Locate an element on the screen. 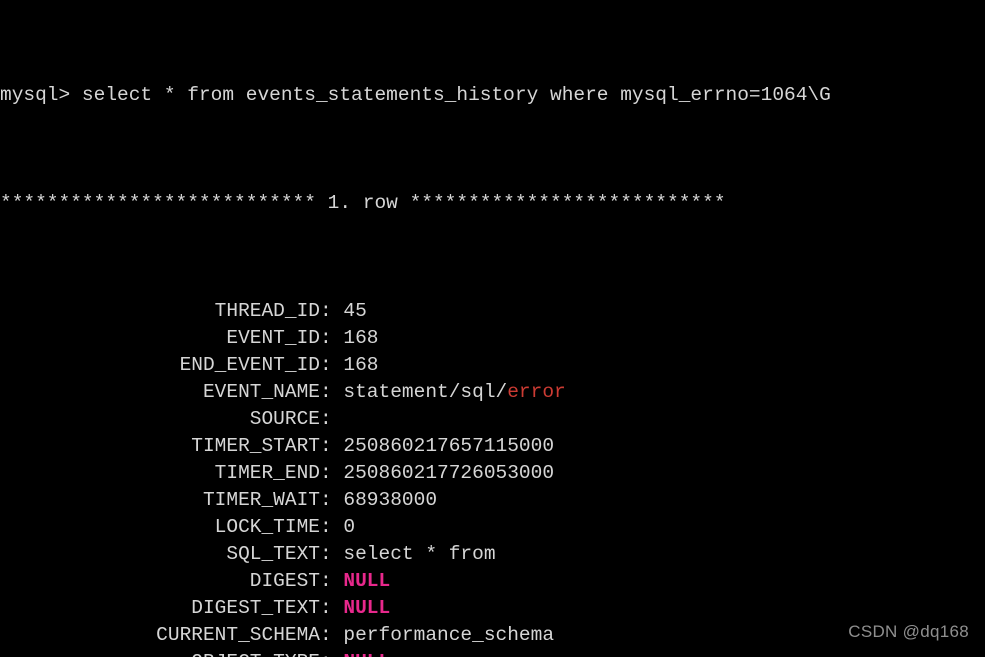 This screenshot has height=657, width=985. result-field-row: DIGEST: NULL is located at coordinates (492, 581).